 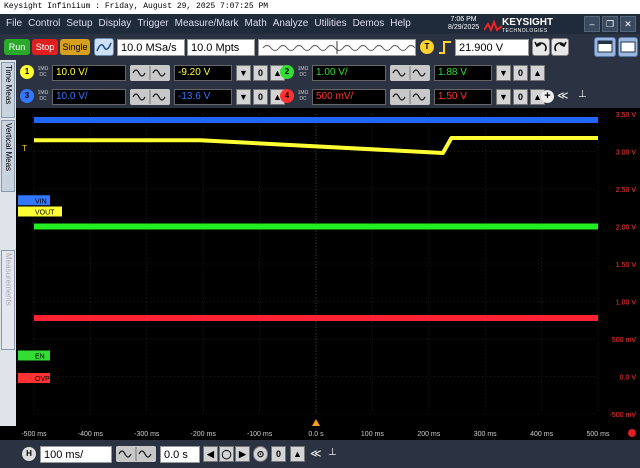 I want to click on menu-item-analyze: Analyze, so click(x=291, y=23).